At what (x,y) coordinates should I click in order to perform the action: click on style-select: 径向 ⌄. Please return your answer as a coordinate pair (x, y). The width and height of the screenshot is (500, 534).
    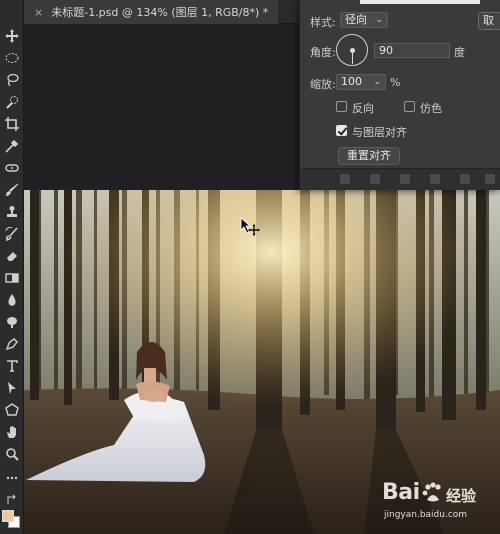
    Looking at the image, I should click on (364, 20).